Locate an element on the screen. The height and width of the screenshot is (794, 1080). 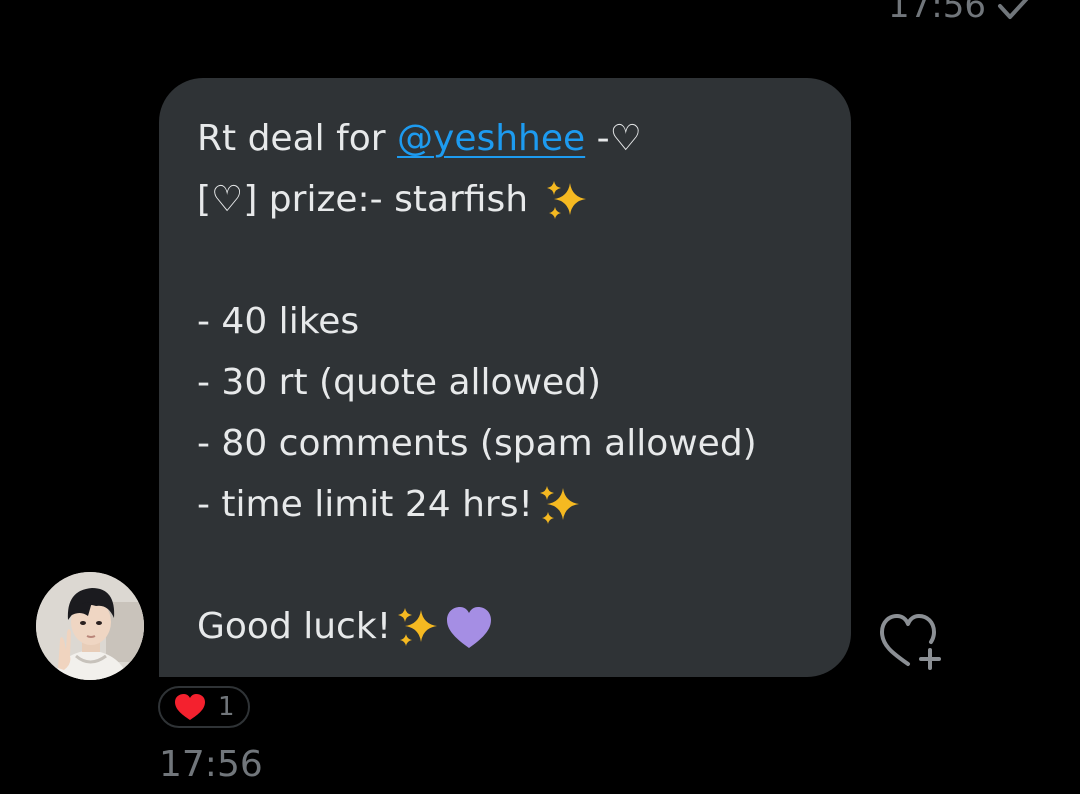
add-reaction-icon is located at coordinates (912, 641).